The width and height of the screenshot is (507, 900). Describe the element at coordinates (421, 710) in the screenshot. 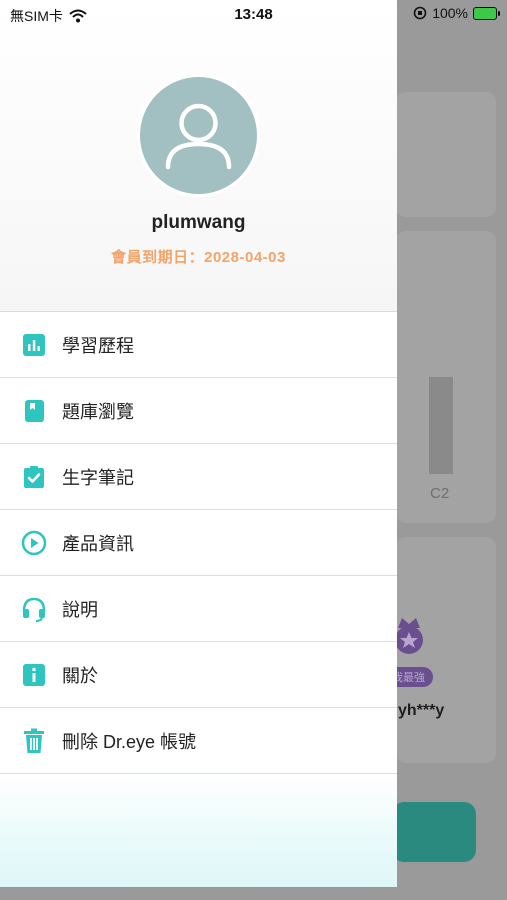

I see `background-leader-name: yh***y` at that location.